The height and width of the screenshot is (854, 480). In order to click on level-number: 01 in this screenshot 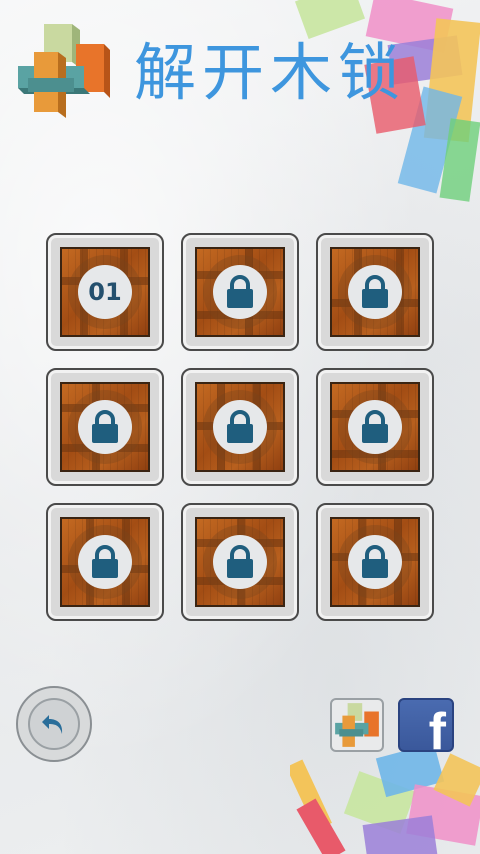, I will do `click(105, 292)`.